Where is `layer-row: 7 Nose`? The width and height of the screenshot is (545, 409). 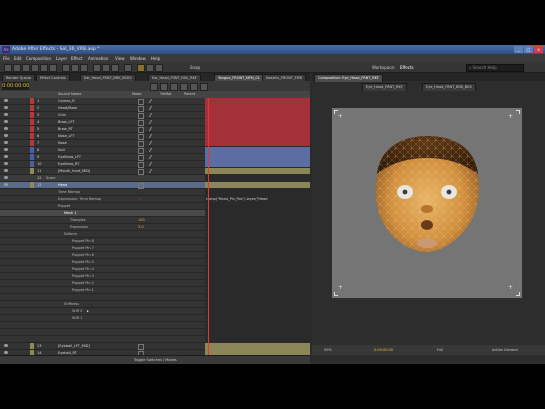 layer-row: 7 Nose is located at coordinates (102, 143).